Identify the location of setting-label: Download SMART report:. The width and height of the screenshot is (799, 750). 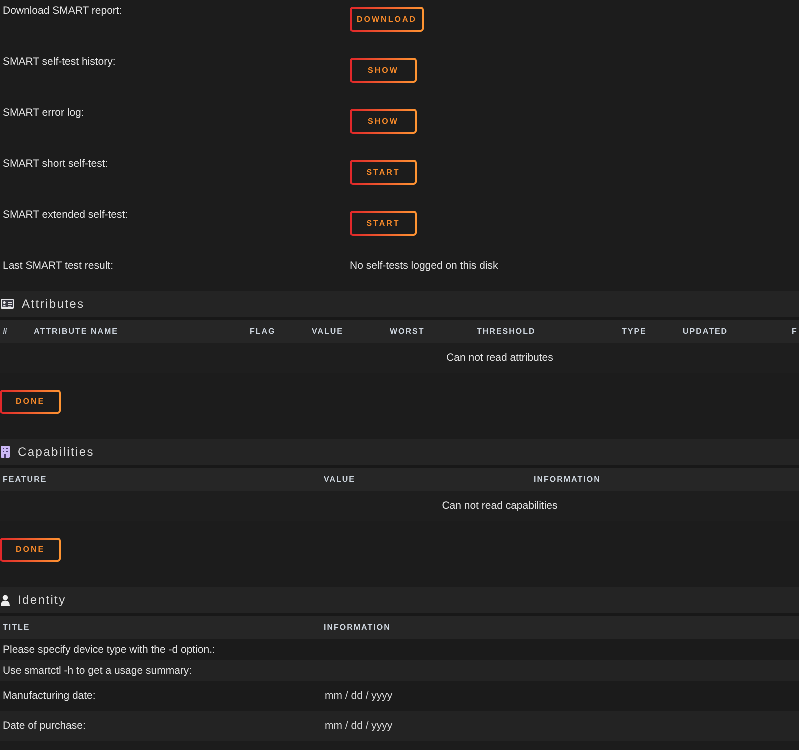
(62, 11).